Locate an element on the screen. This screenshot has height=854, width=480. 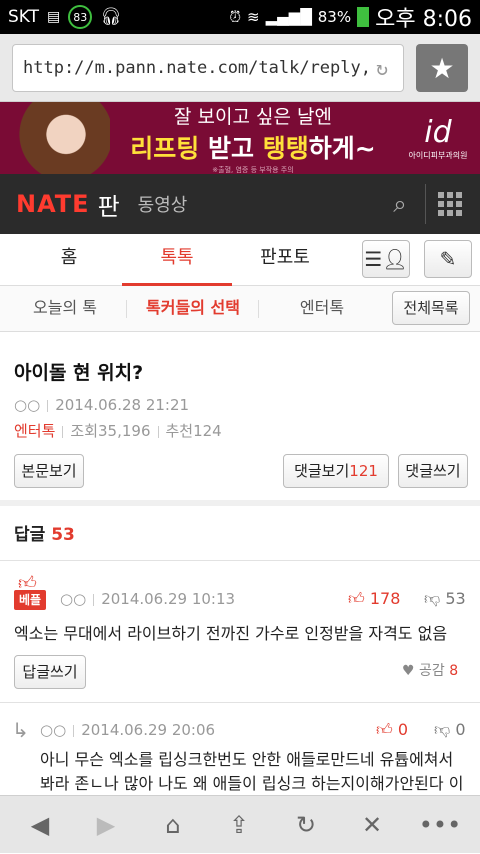
like-button: ♥ 공감 8 is located at coordinates (430, 670).